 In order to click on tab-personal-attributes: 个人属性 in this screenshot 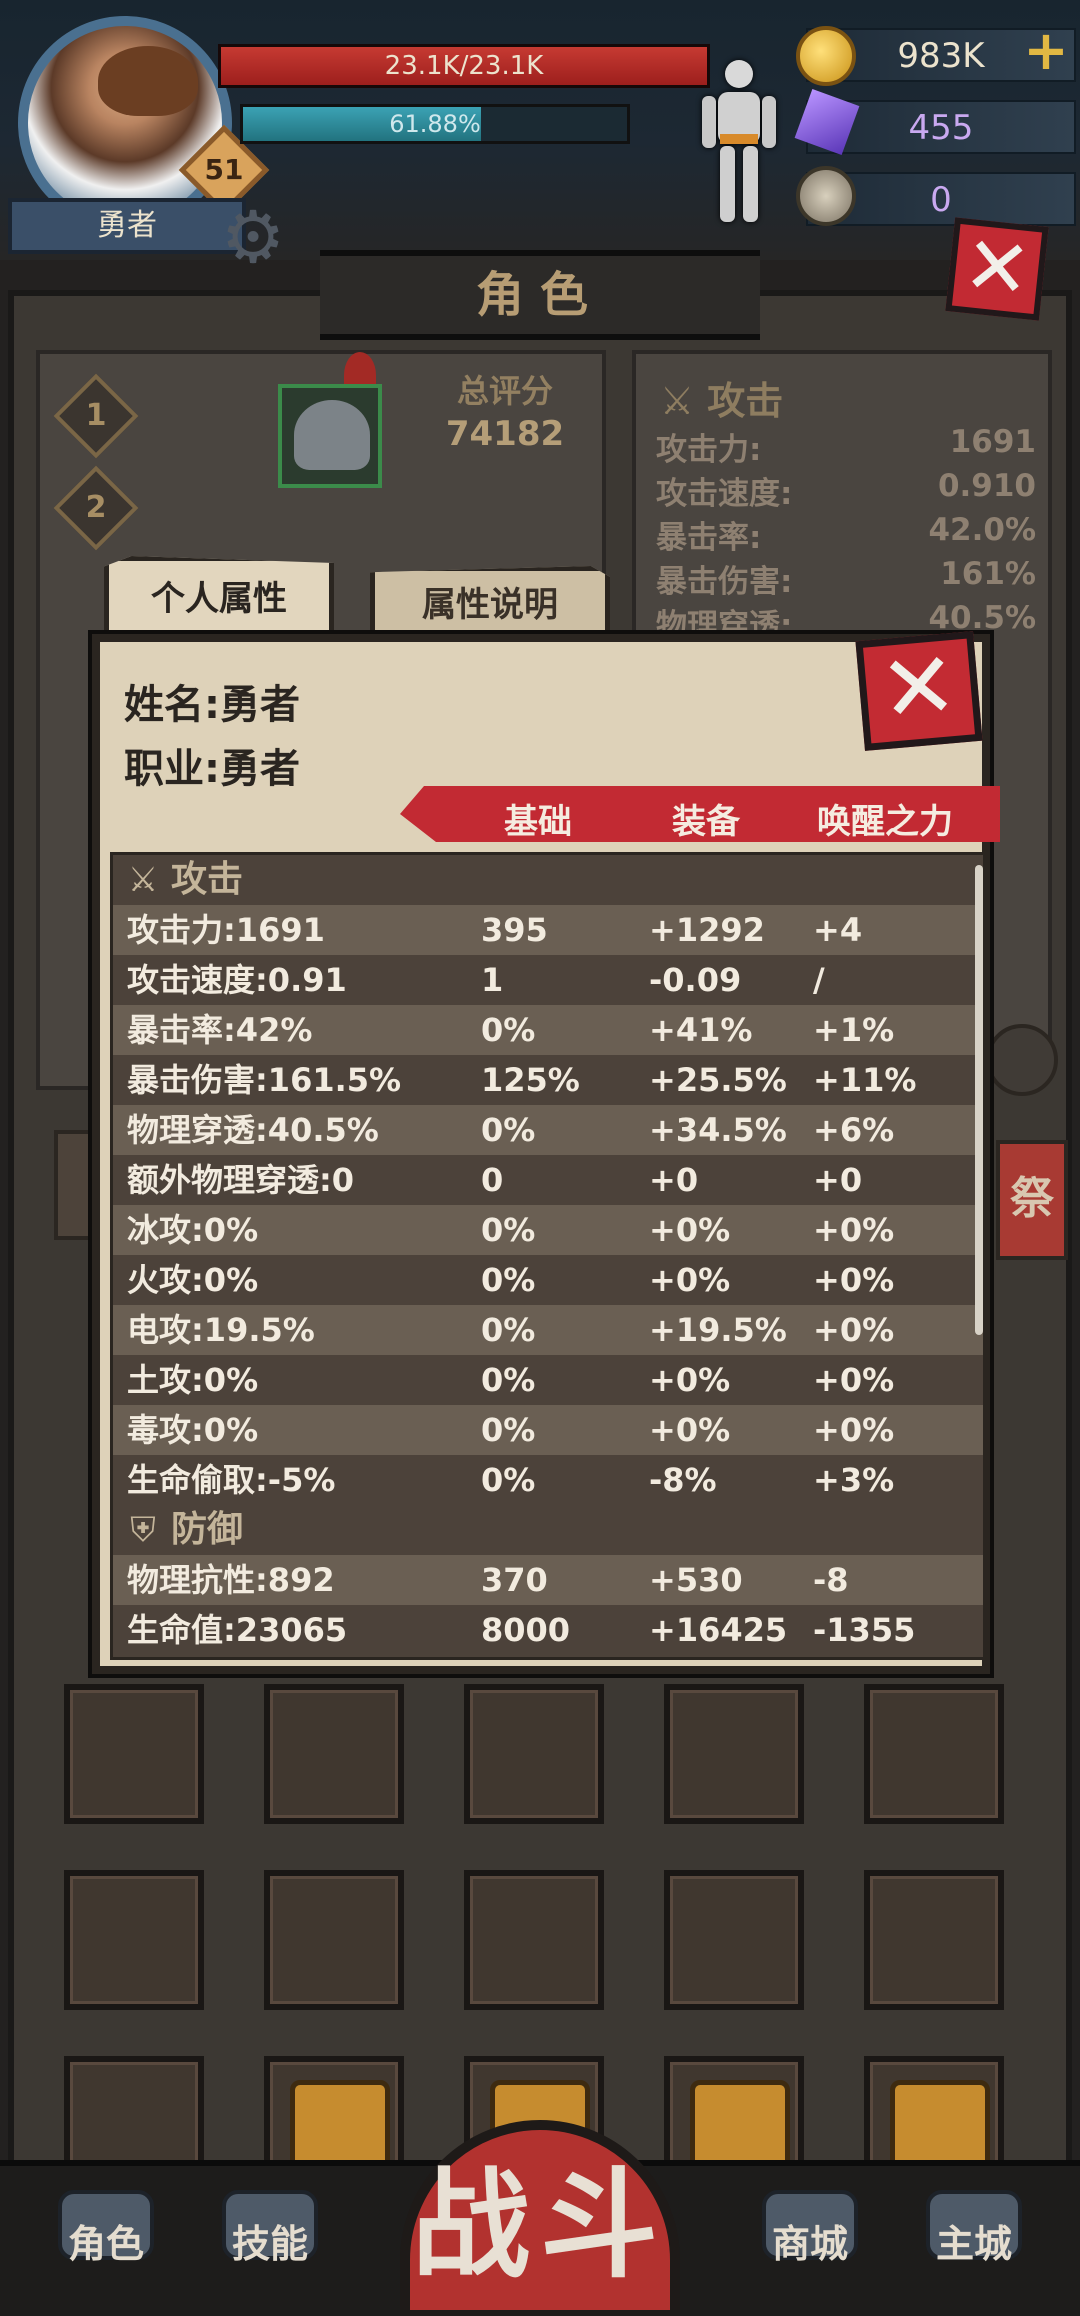, I will do `click(219, 600)`.